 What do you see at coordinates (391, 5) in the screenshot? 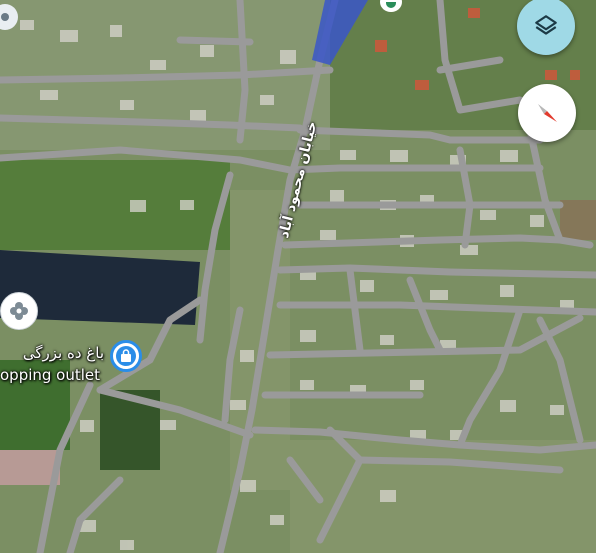
I see `pin-marker` at bounding box center [391, 5].